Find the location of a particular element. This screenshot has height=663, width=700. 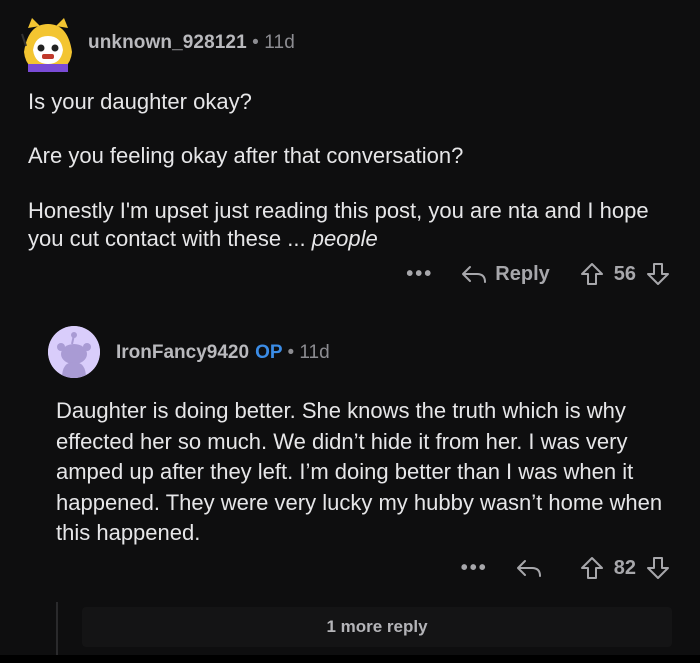

comment-paragraph-3-italic: people is located at coordinates (344, 238).